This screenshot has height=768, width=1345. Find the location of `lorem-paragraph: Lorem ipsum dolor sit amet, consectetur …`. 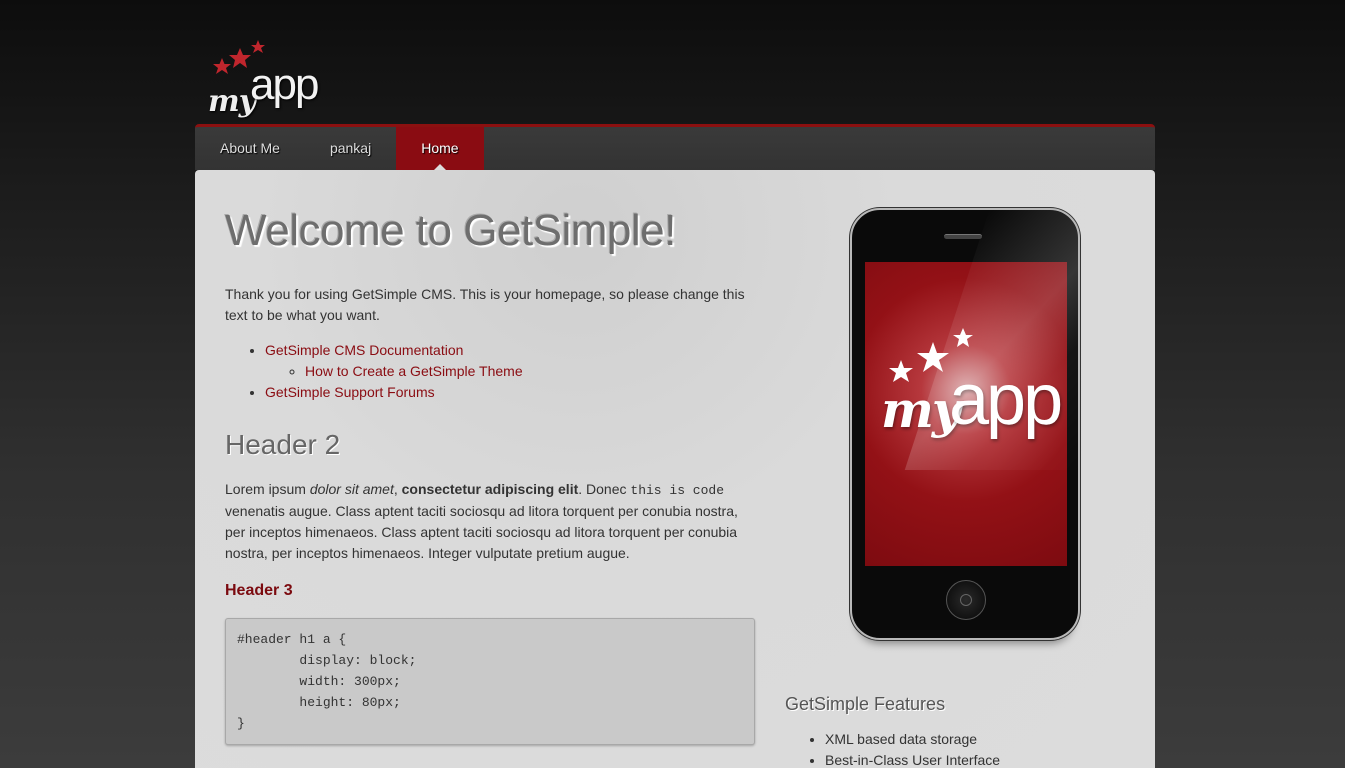

lorem-paragraph: Lorem ipsum dolor sit amet, consectetur … is located at coordinates (490, 521).